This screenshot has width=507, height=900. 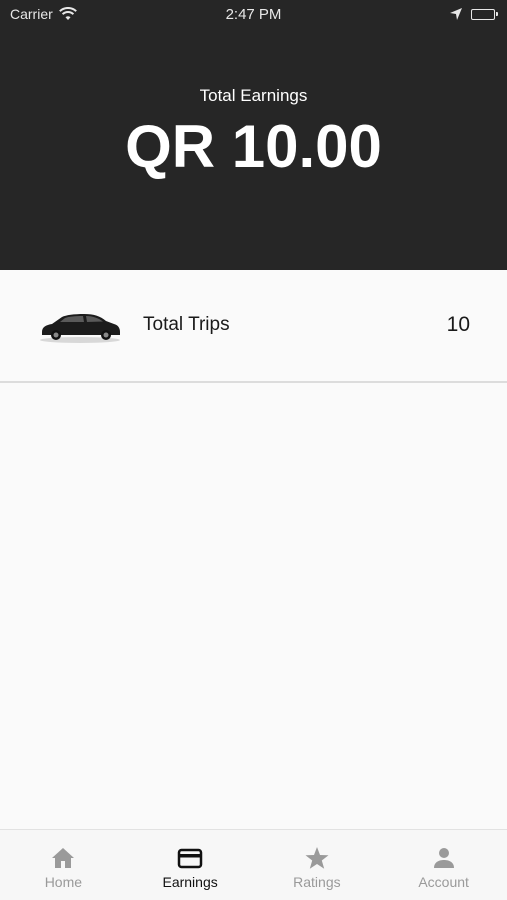 I want to click on bottom-tab-bar: Home Earnings Ratings Account, so click(x=253, y=864).